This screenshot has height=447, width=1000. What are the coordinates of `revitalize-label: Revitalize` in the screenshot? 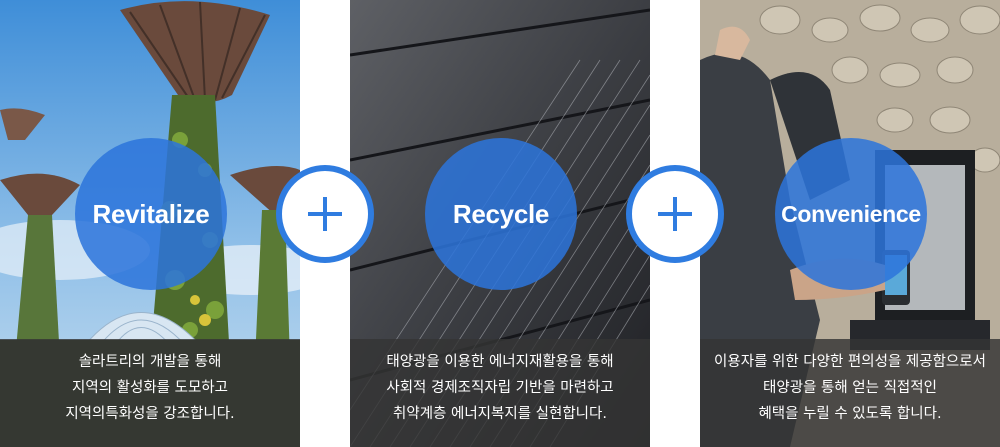 It's located at (151, 213).